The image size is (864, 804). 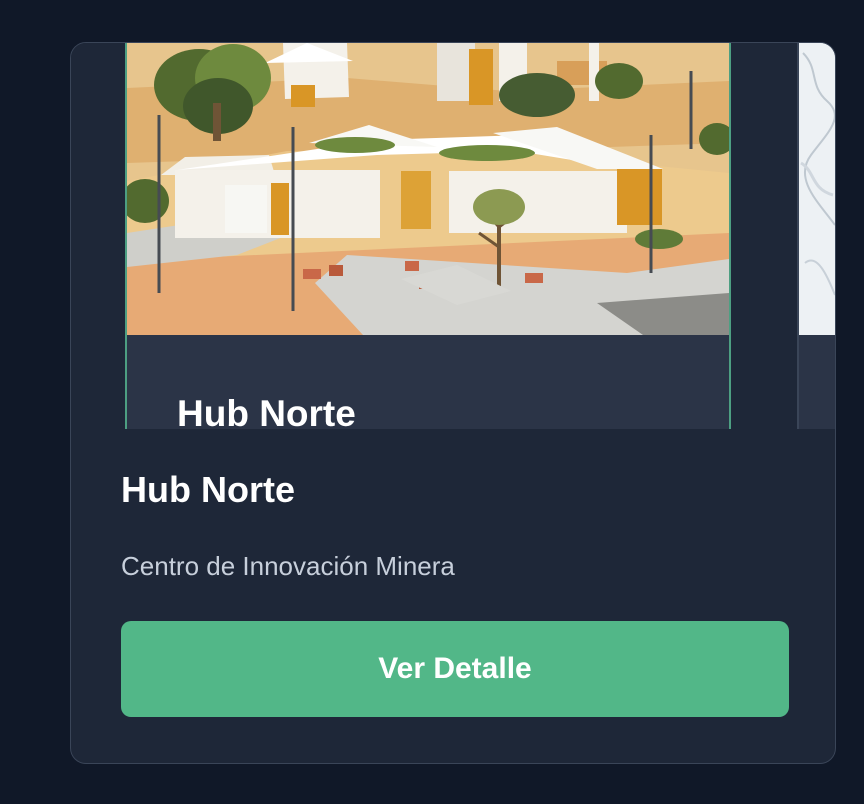 What do you see at coordinates (208, 489) in the screenshot?
I see `project-title: Hub Norte` at bounding box center [208, 489].